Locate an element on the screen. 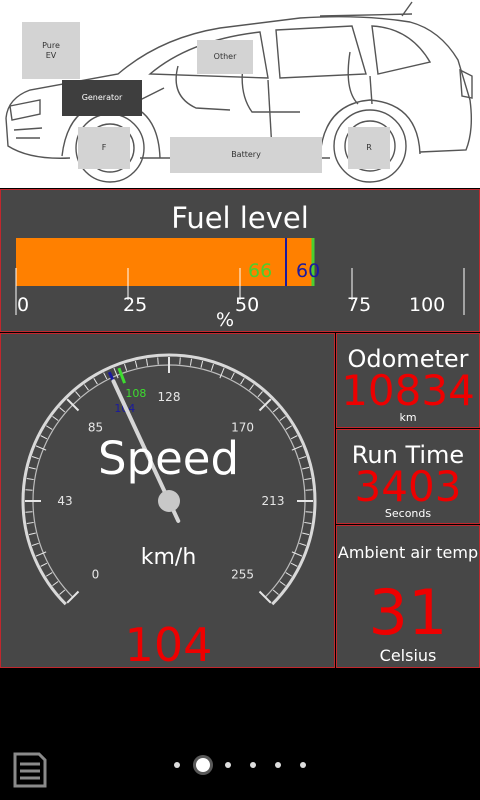 Image resolution: width=480 pixels, height=800 pixels. odometer-panel: Odometer 10834 km is located at coordinates (408, 380).